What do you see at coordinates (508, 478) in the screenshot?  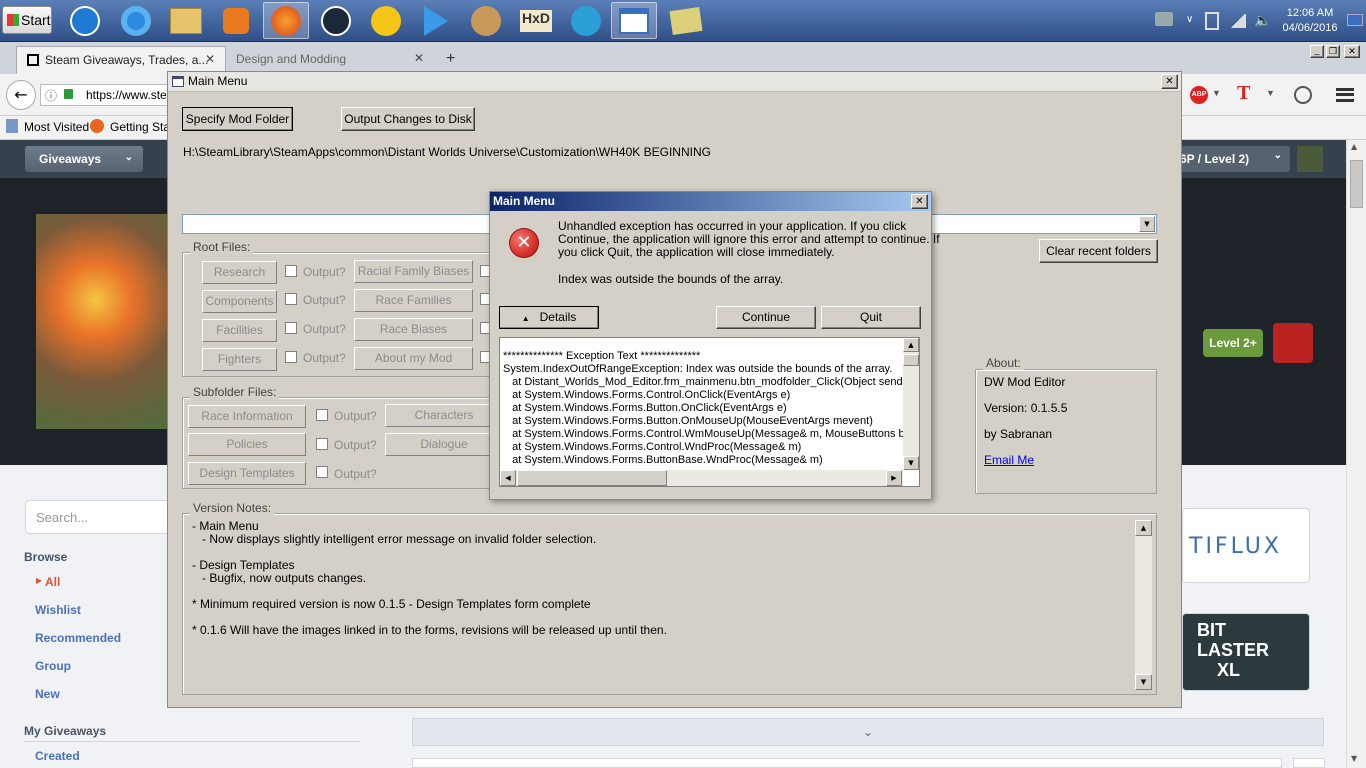 I see `scroll-left-icon: ◀` at bounding box center [508, 478].